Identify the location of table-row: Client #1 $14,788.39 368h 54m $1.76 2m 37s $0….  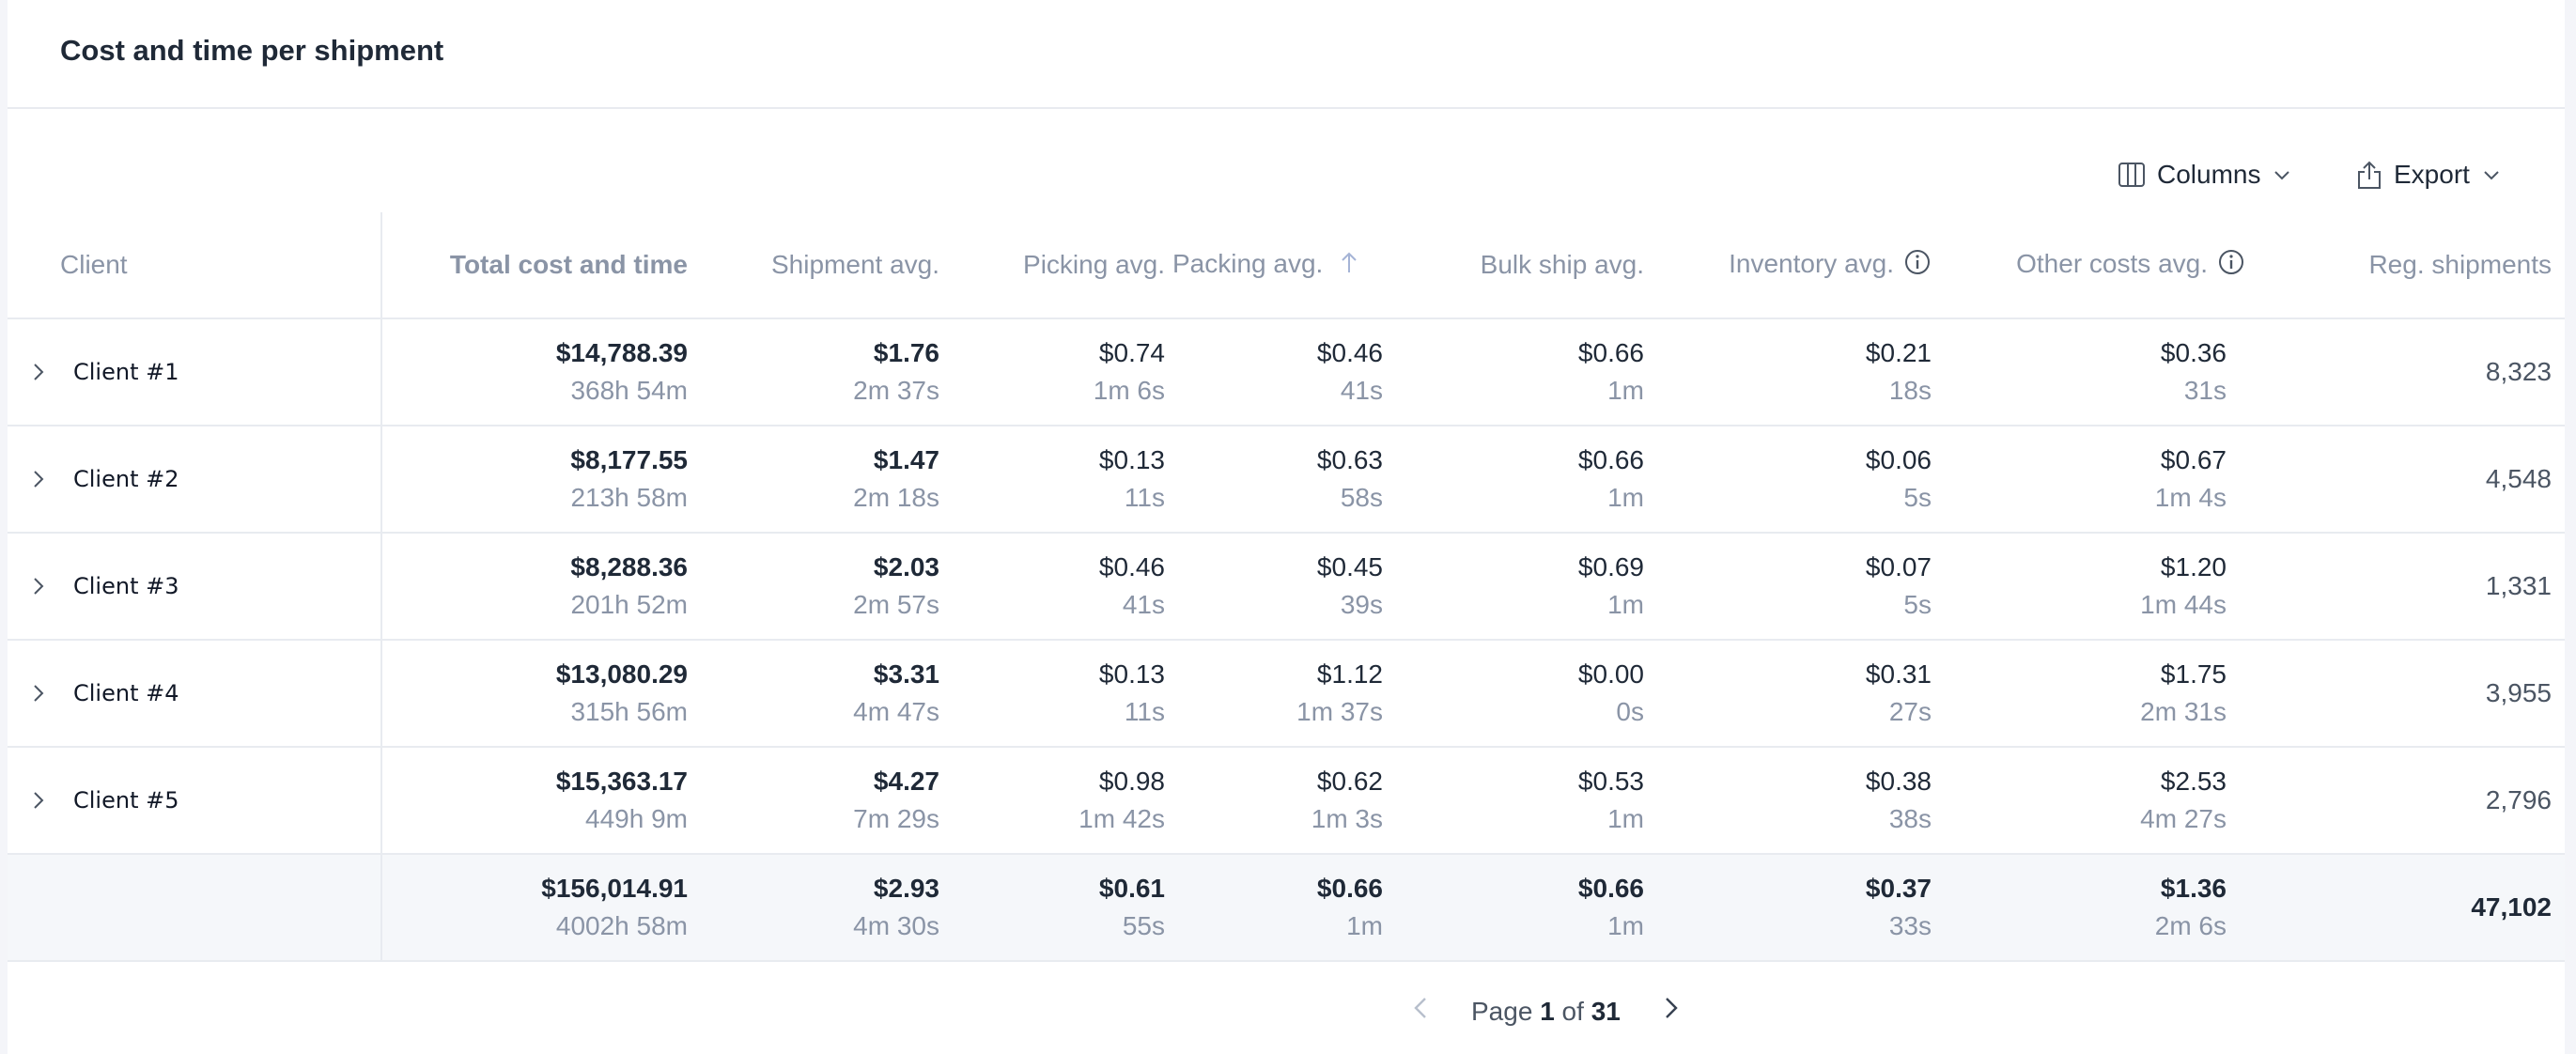
(1286, 372).